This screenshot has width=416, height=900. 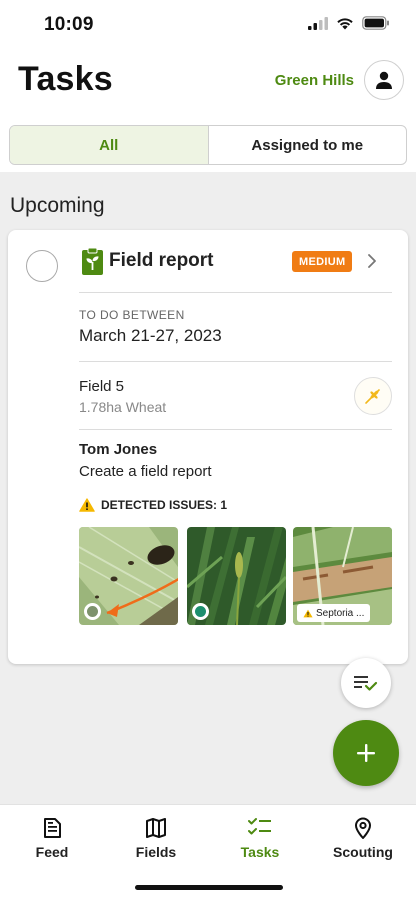 I want to click on nav-scouting: Scouting, so click(x=363, y=838).